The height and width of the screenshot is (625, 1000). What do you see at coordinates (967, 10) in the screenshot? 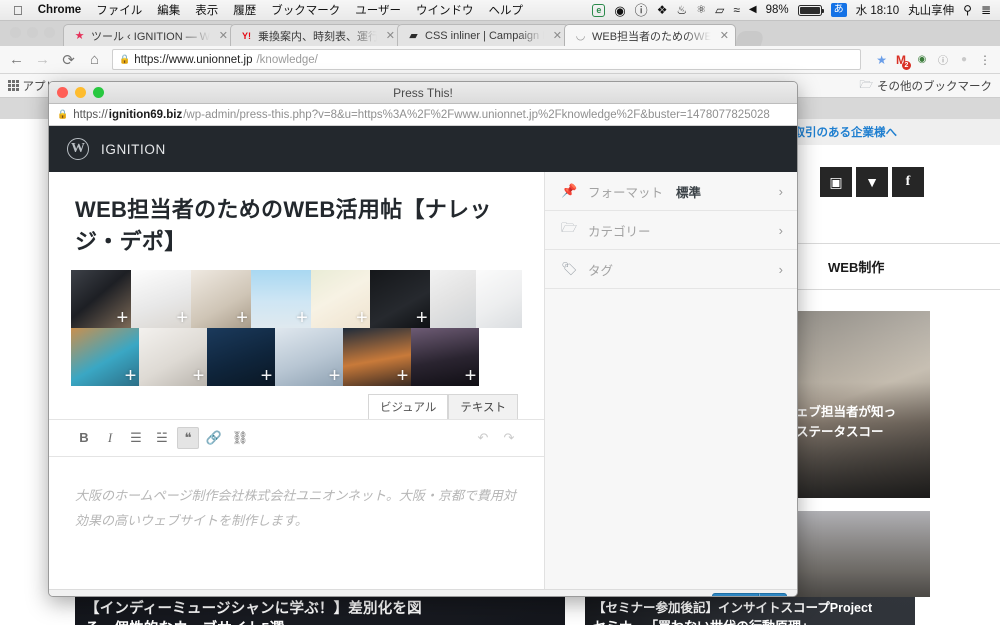
I see `search-icon: ⚲` at bounding box center [967, 10].